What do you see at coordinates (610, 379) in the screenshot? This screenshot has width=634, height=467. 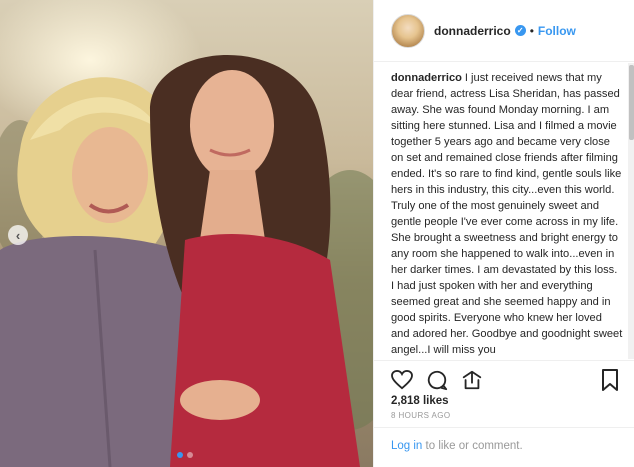 I see `bookmark-icon` at bounding box center [610, 379].